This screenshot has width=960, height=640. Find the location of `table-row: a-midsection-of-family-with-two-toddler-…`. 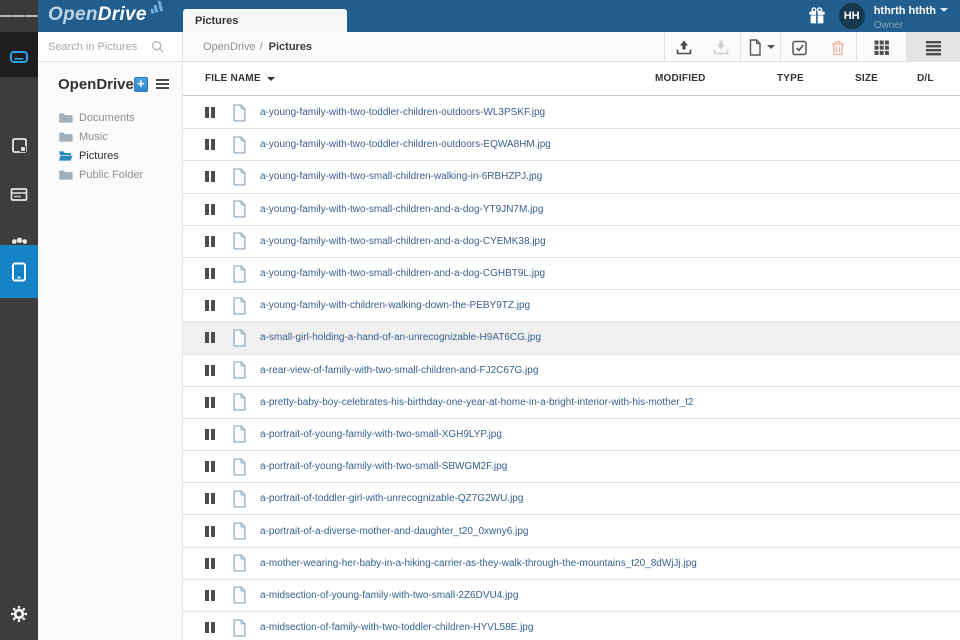

table-row: a-midsection-of-family-with-two-toddler-… is located at coordinates (571, 626).